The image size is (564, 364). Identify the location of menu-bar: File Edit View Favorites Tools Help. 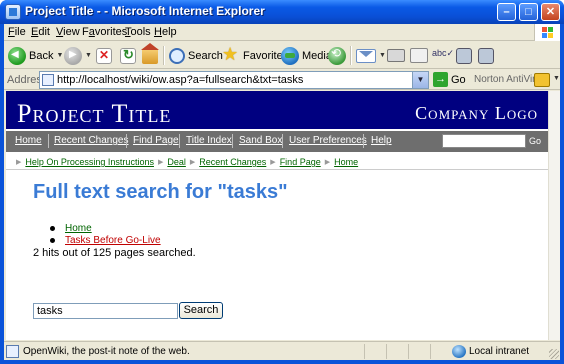
(282, 32).